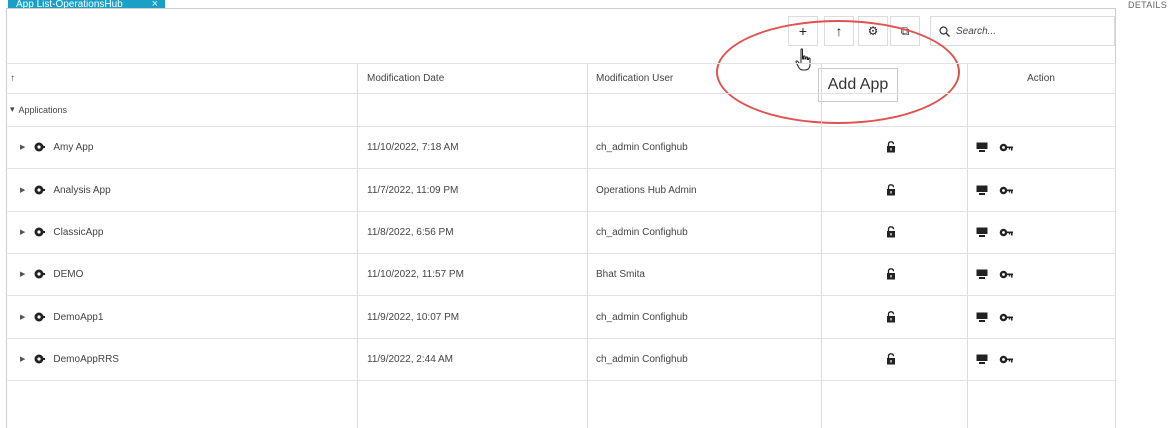  I want to click on copy-icon: ⧉, so click(905, 30).